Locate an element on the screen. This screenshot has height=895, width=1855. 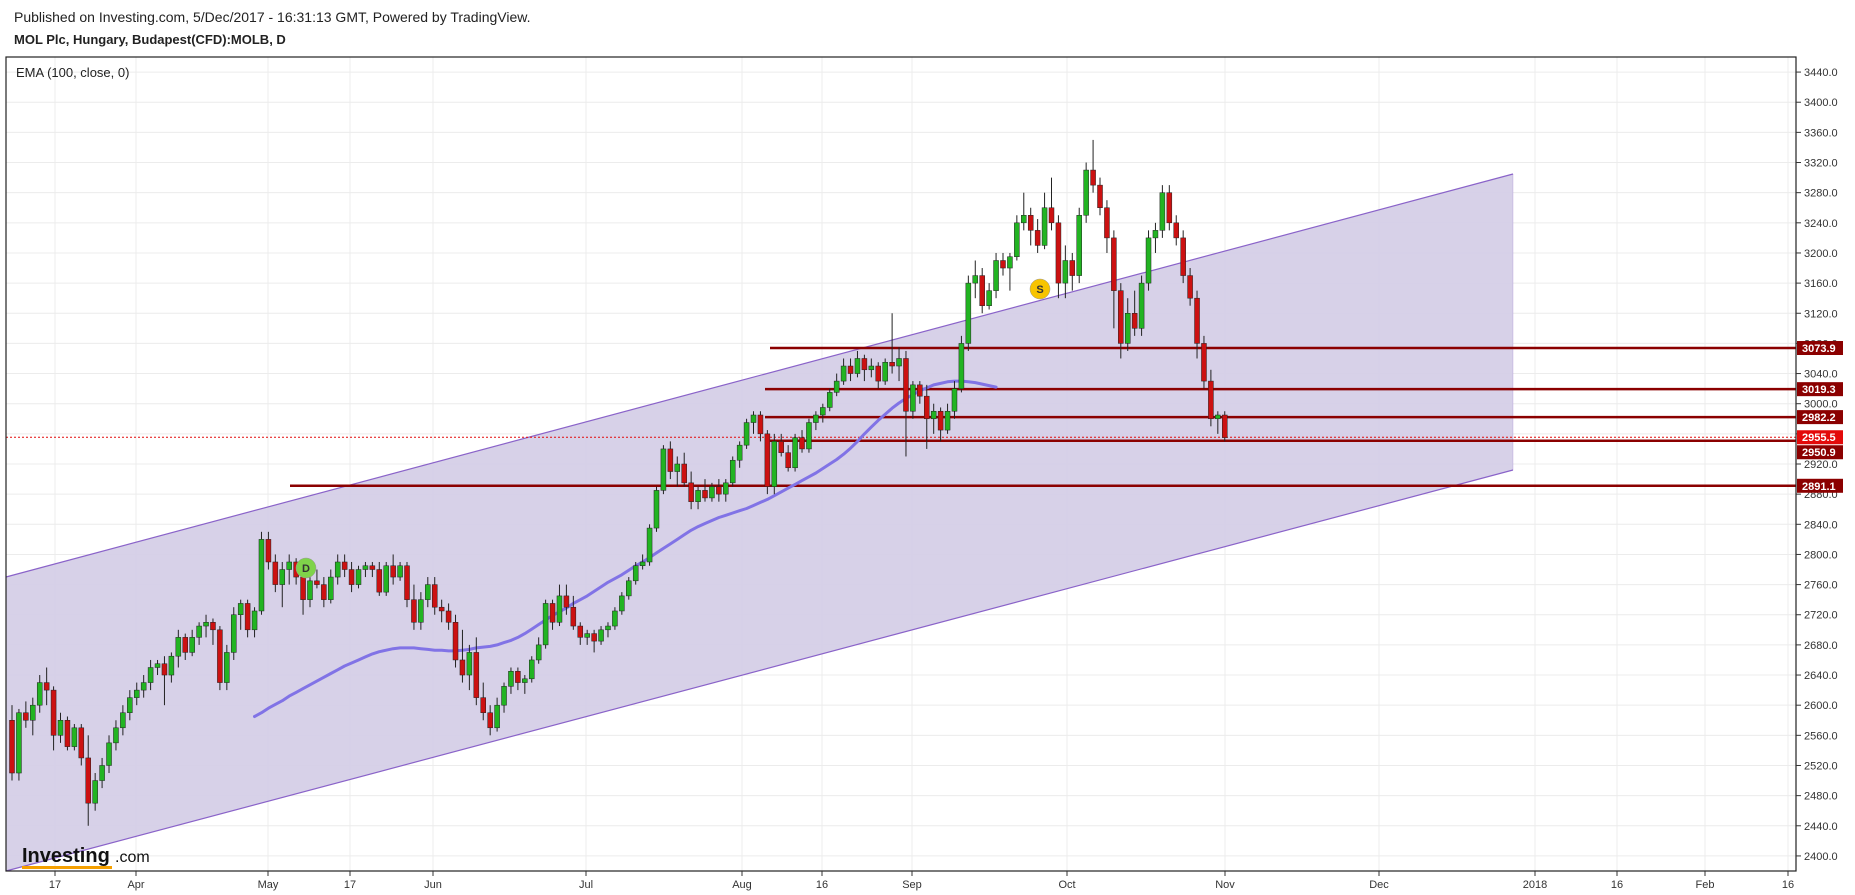
x-tick-label: Apr is located at coordinates (135, 885).